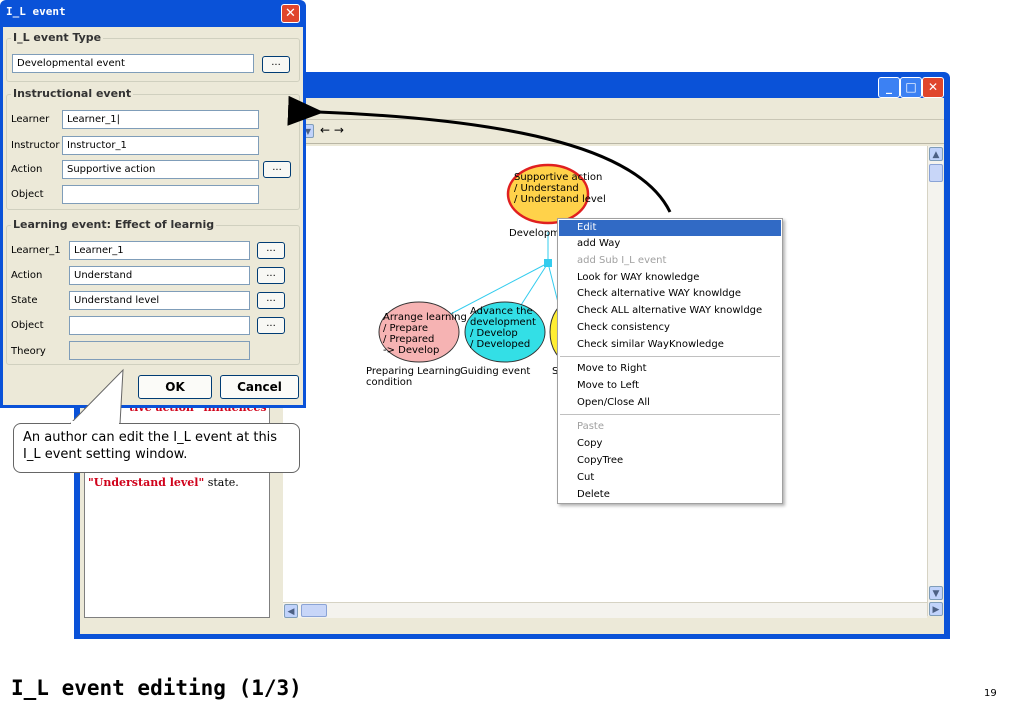 The height and width of the screenshot is (708, 1023). I want to click on callout-tail-cover, so click(95, 423).